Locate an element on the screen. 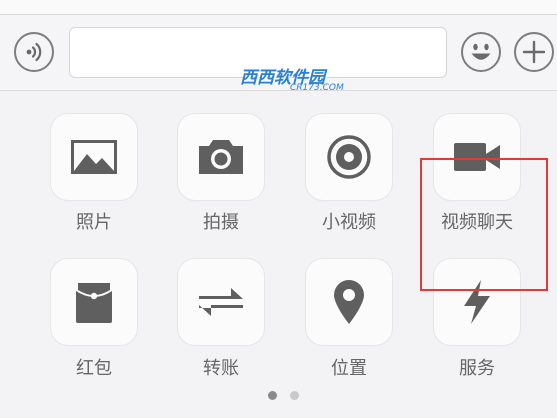  page-dot-active is located at coordinates (272, 395).